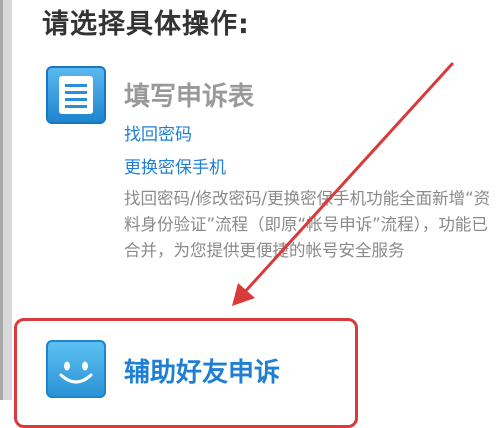  What do you see at coordinates (6, 200) in the screenshot?
I see `left-screen-edge` at bounding box center [6, 200].